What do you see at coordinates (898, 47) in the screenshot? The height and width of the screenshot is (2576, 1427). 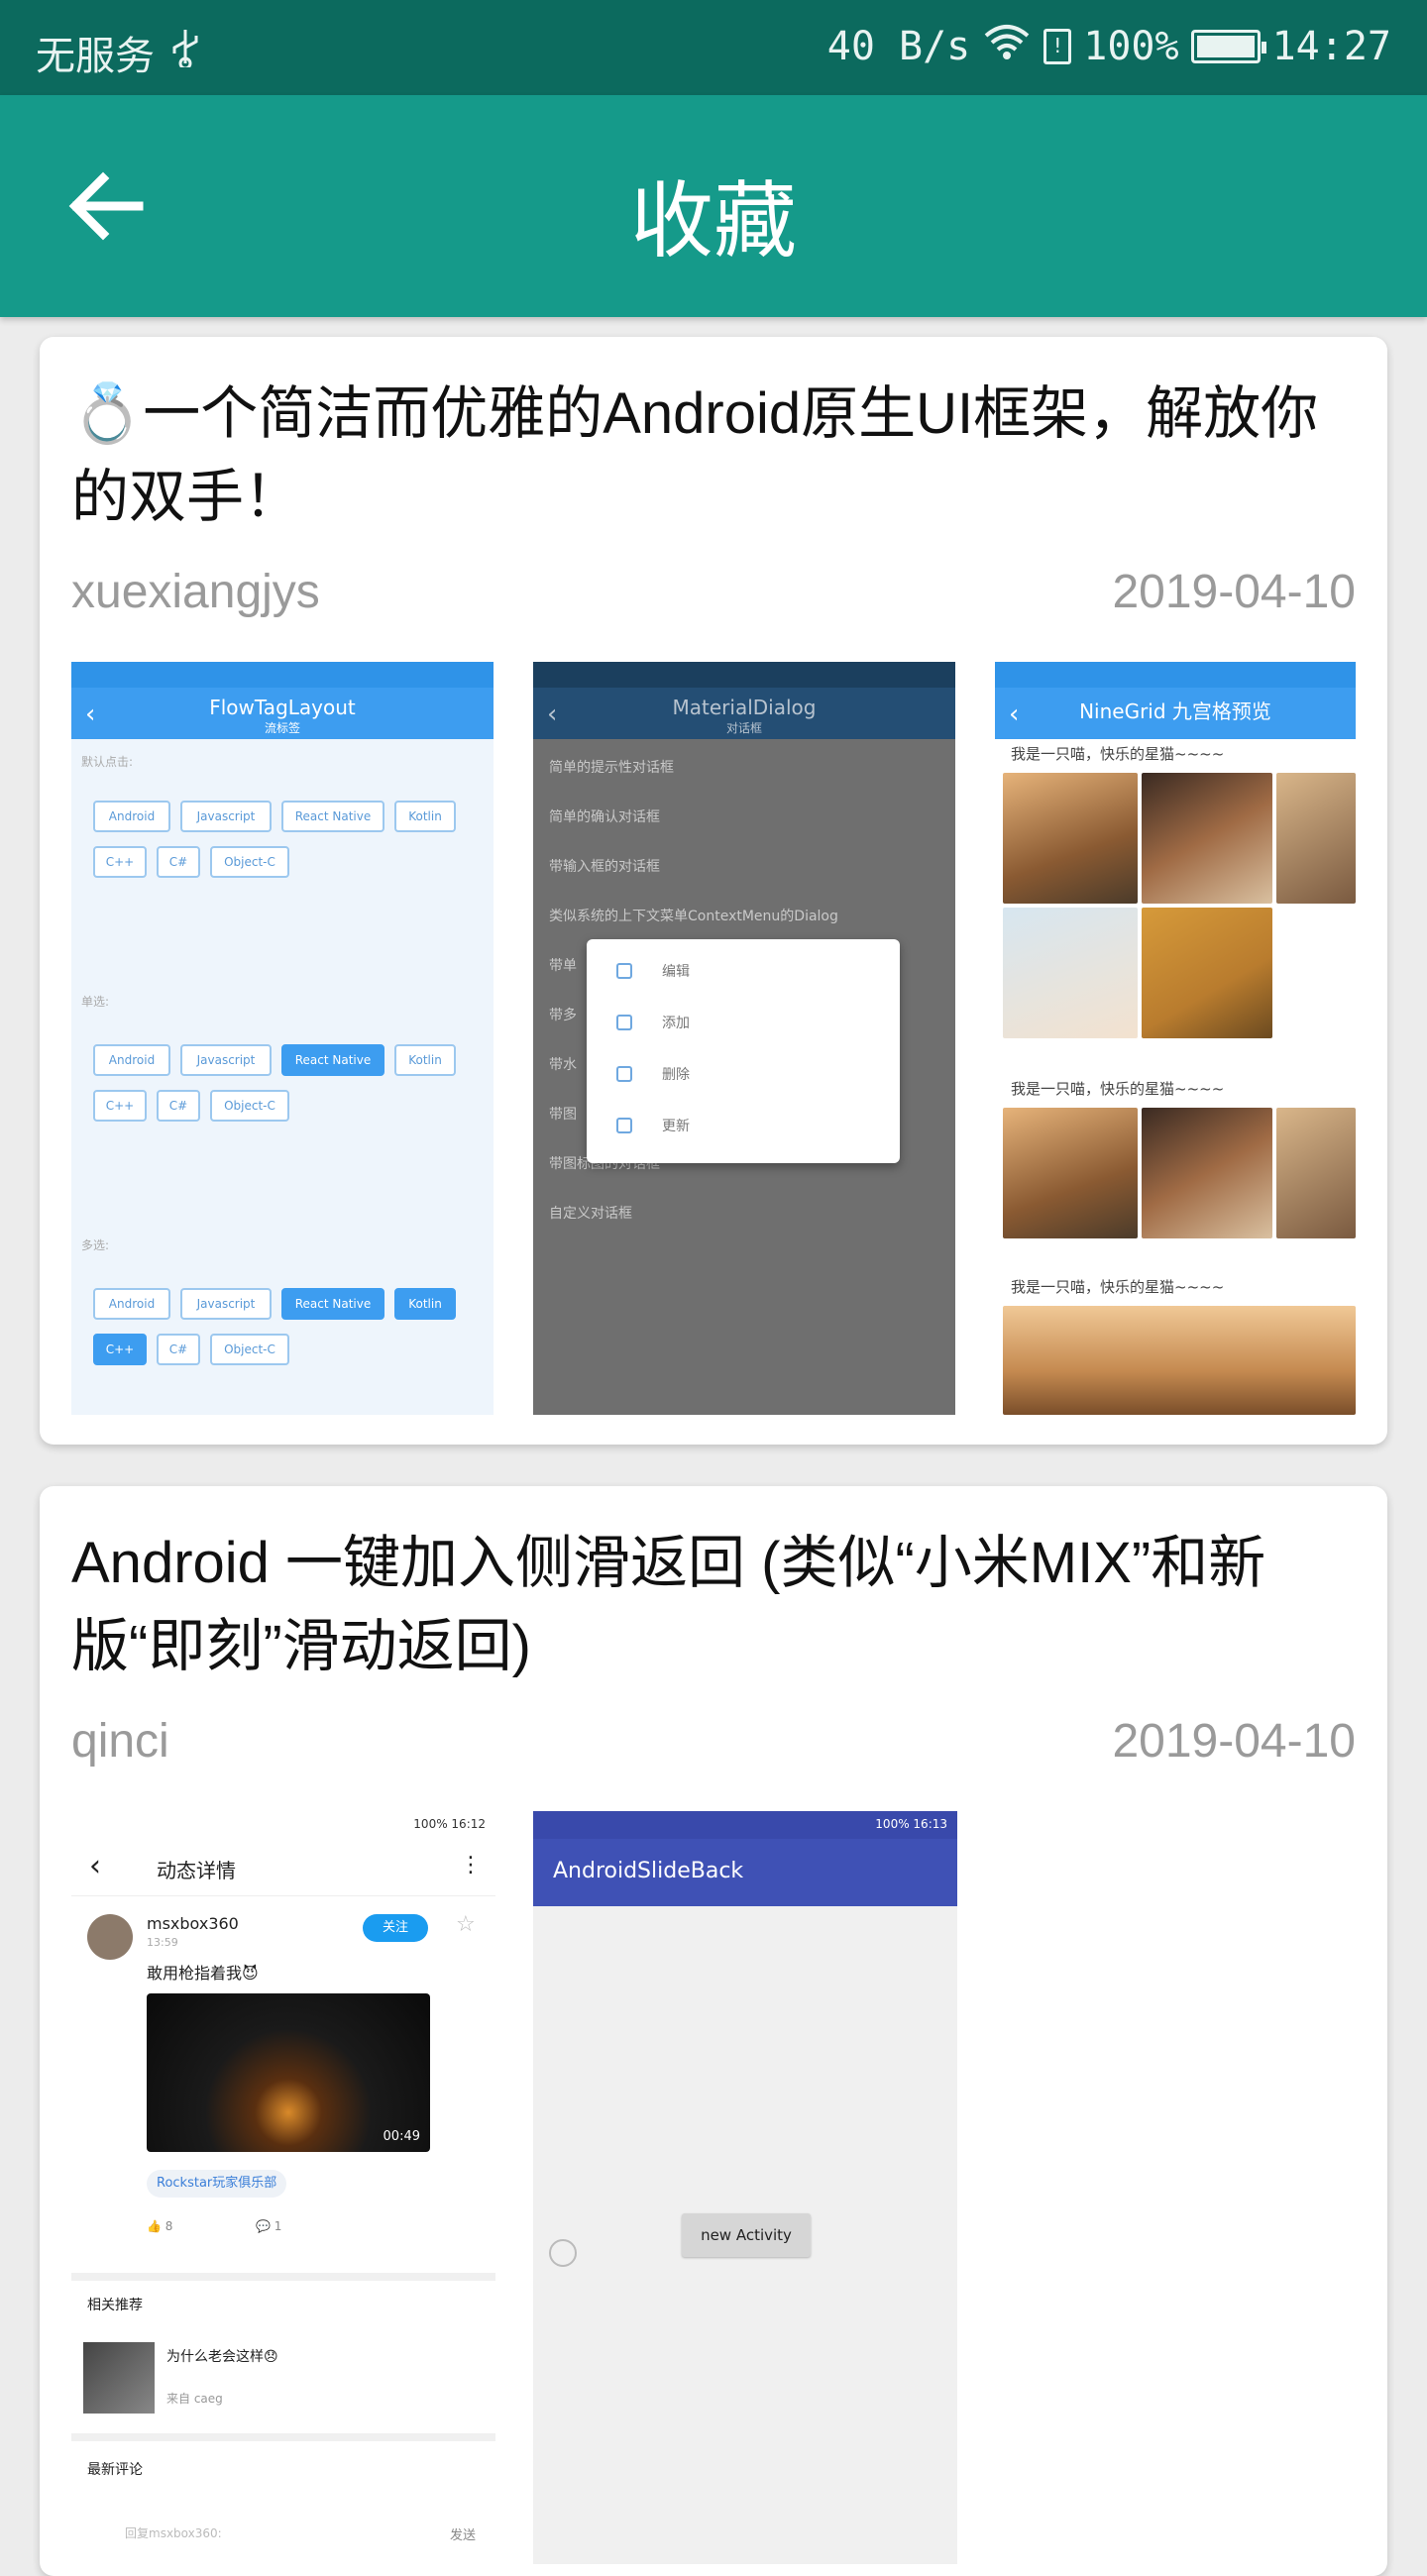 I see `network-speed: 40 B/s` at bounding box center [898, 47].